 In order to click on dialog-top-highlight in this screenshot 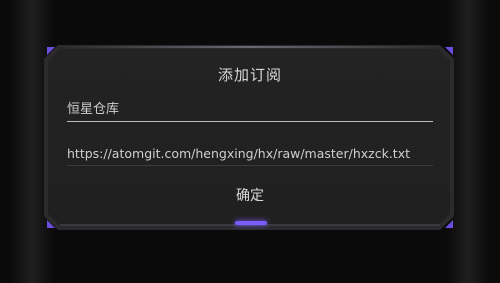, I will do `click(250, 47)`.